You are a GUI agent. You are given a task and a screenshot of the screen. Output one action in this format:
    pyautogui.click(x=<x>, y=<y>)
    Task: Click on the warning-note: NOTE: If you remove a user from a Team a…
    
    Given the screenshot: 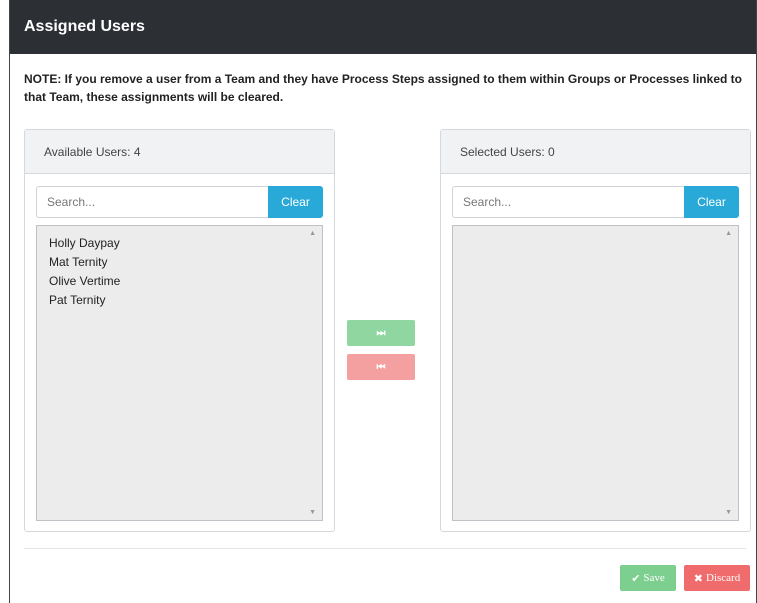 What is the action you would take?
    pyautogui.click(x=383, y=88)
    